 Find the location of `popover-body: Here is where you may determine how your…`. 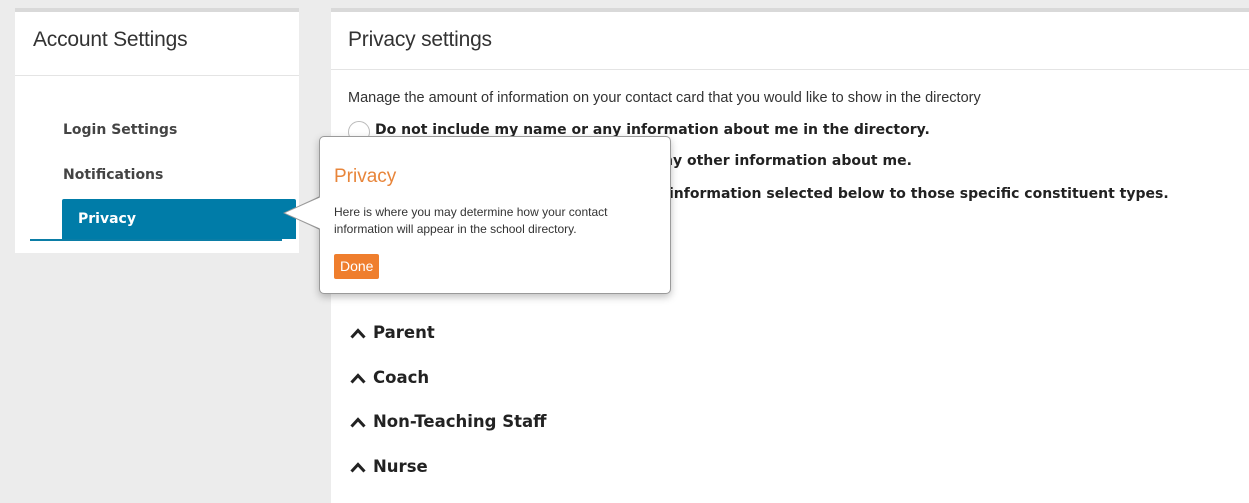

popover-body: Here is where you may determine how your… is located at coordinates (471, 220).